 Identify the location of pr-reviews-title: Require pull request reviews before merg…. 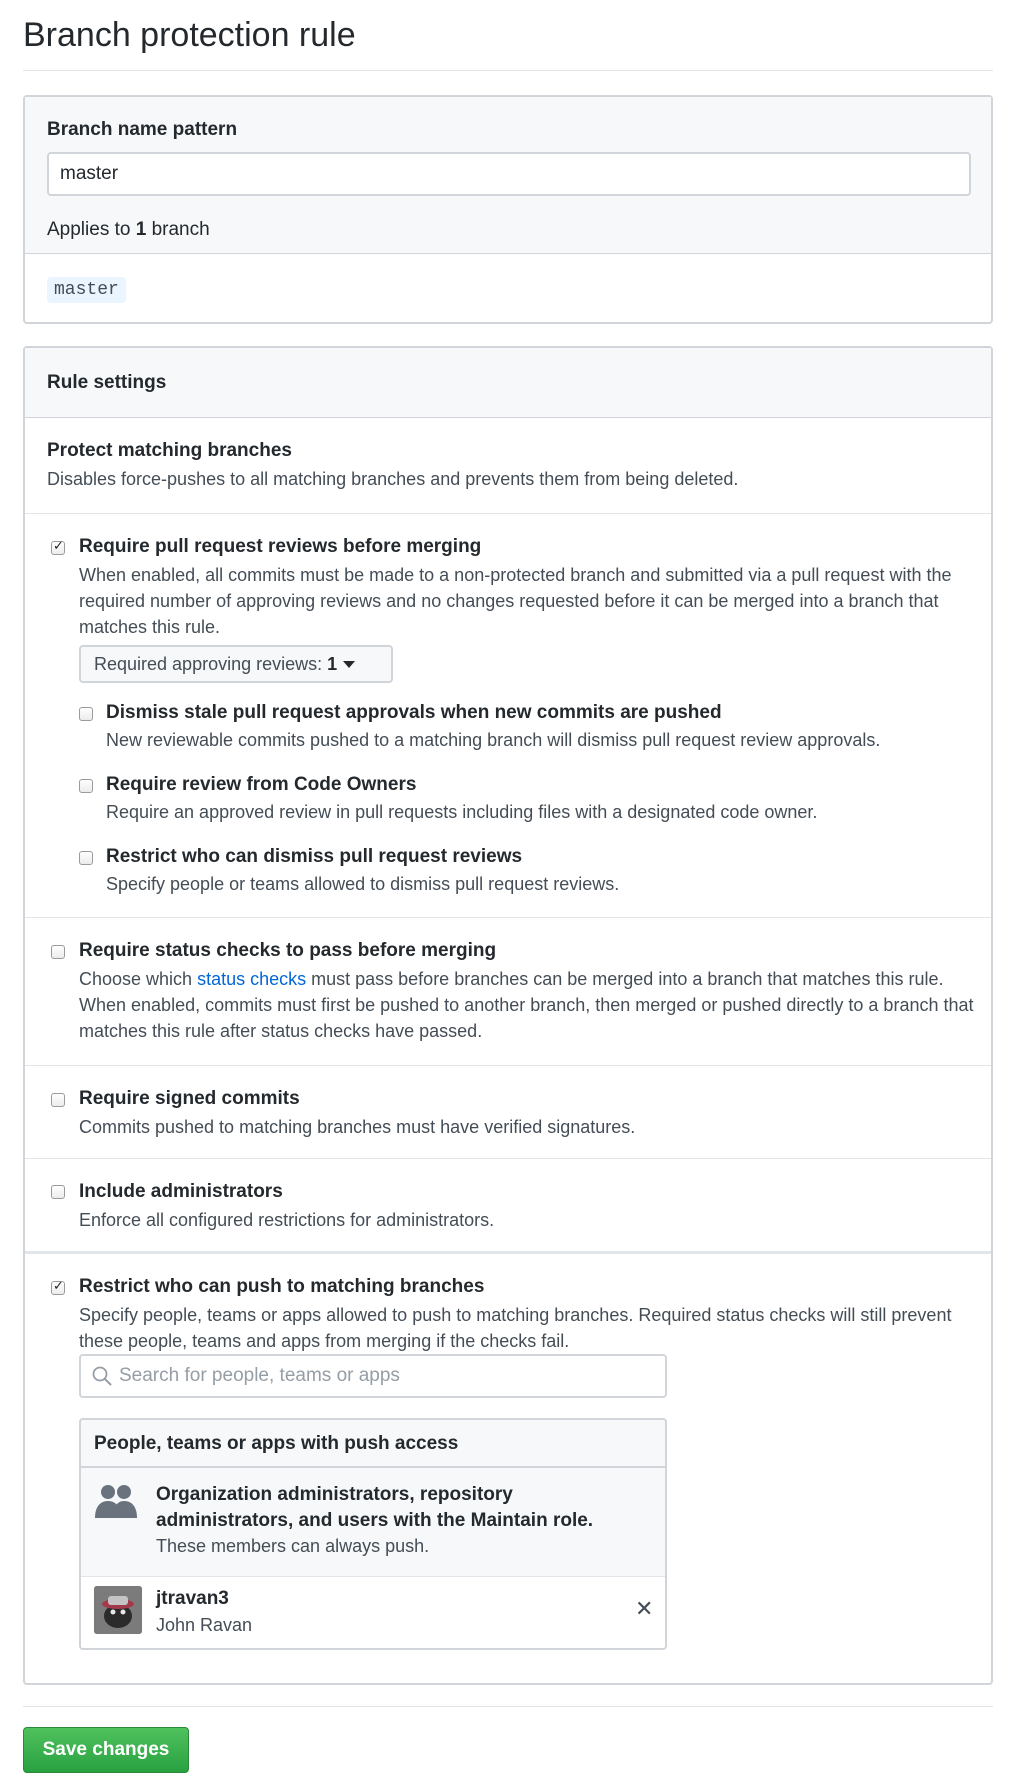
(280, 546).